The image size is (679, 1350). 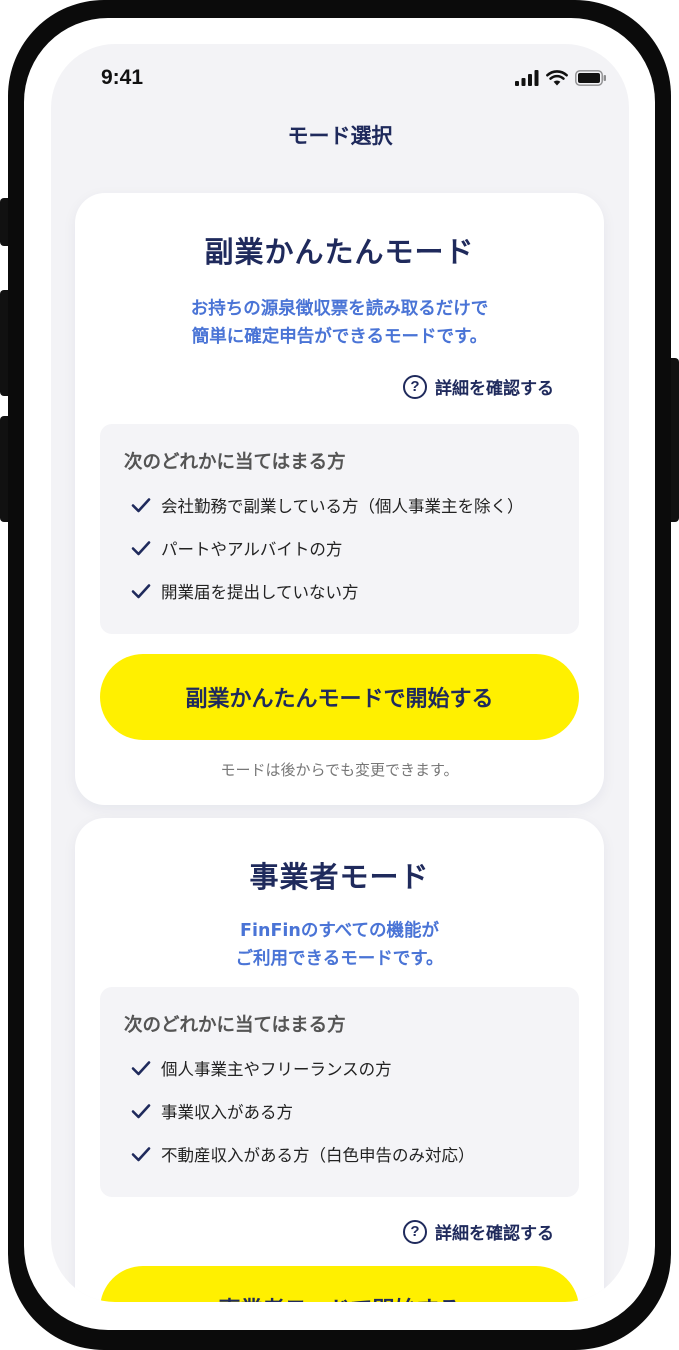 What do you see at coordinates (260, 592) in the screenshot?
I see `condition-text: 開業届を提出していない方` at bounding box center [260, 592].